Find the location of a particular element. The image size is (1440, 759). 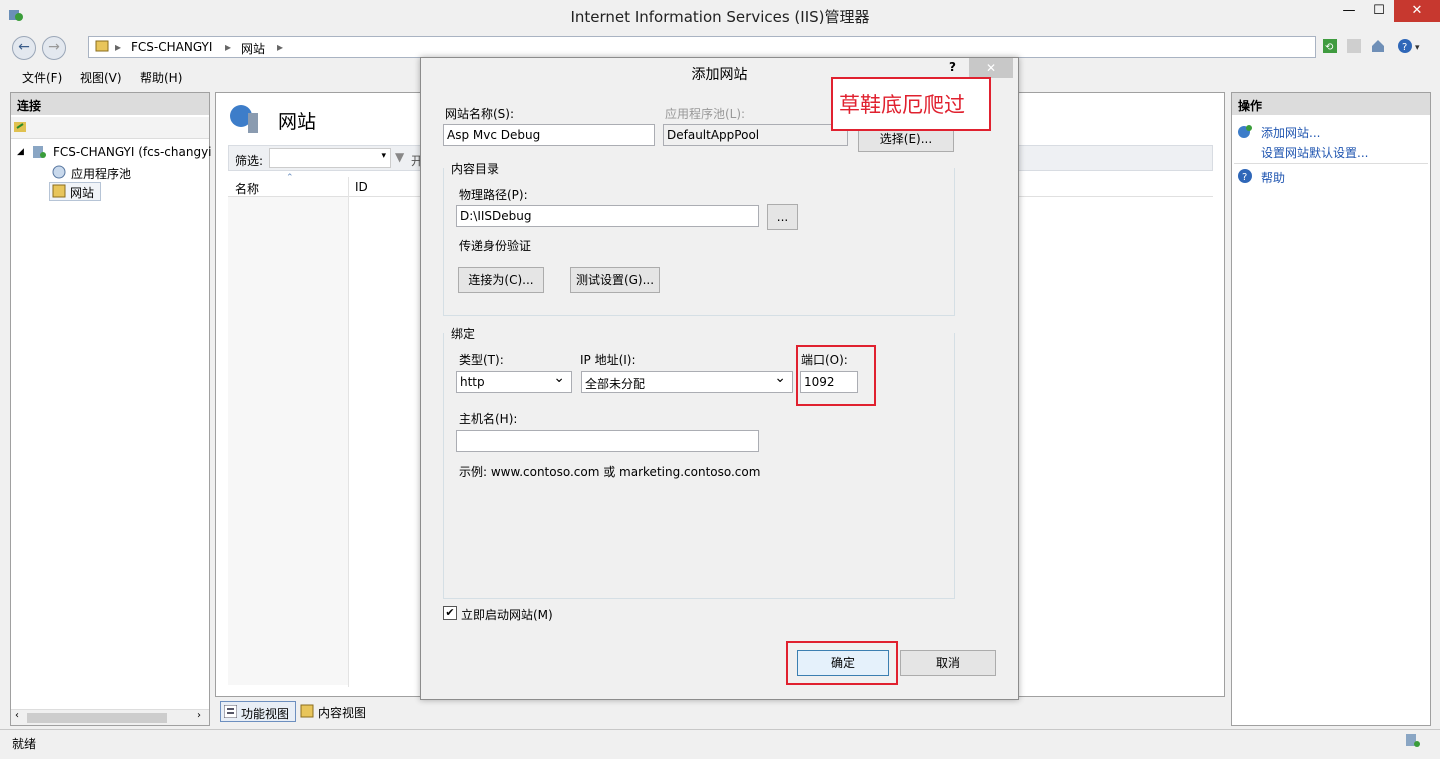

tree-item-sites-selected: 网站 is located at coordinates (75, 191).